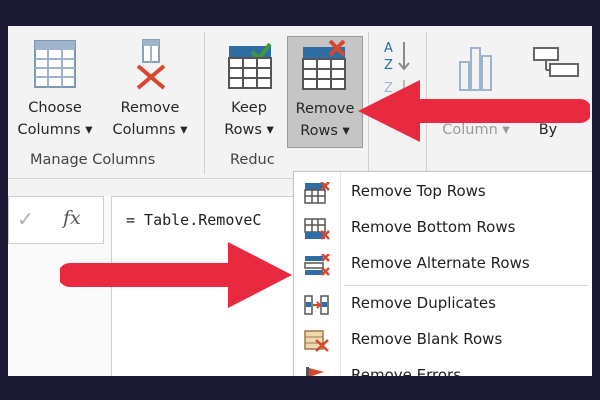 The height and width of the screenshot is (400, 600). Describe the element at coordinates (249, 130) in the screenshot. I see `keep-rows-label-line2: Rows ▾` at that location.